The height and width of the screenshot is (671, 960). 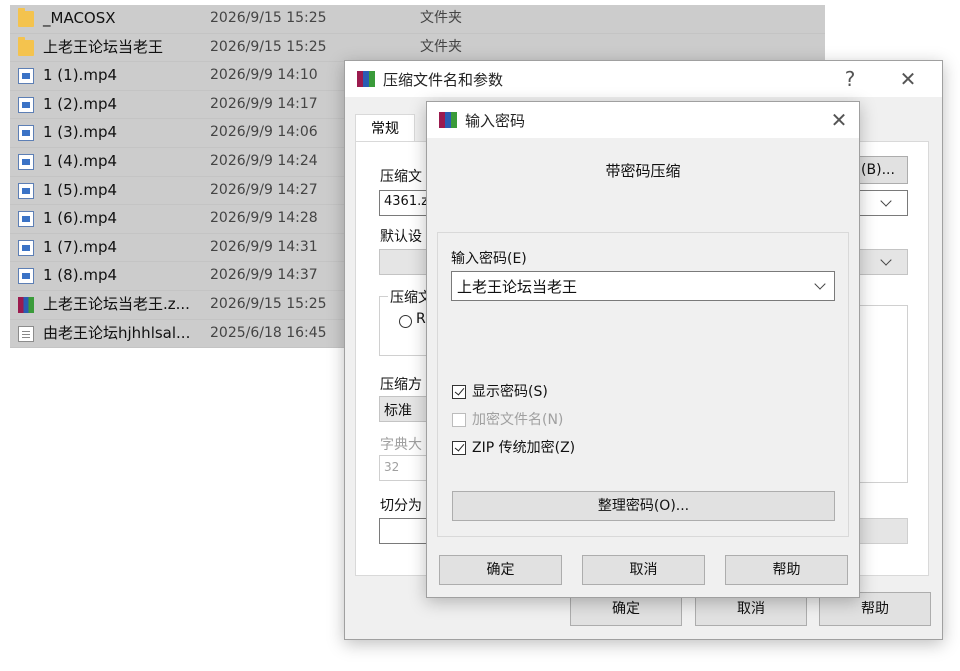 I want to click on password-dialog-titlebar: 输入密码 ✕, so click(x=643, y=120).